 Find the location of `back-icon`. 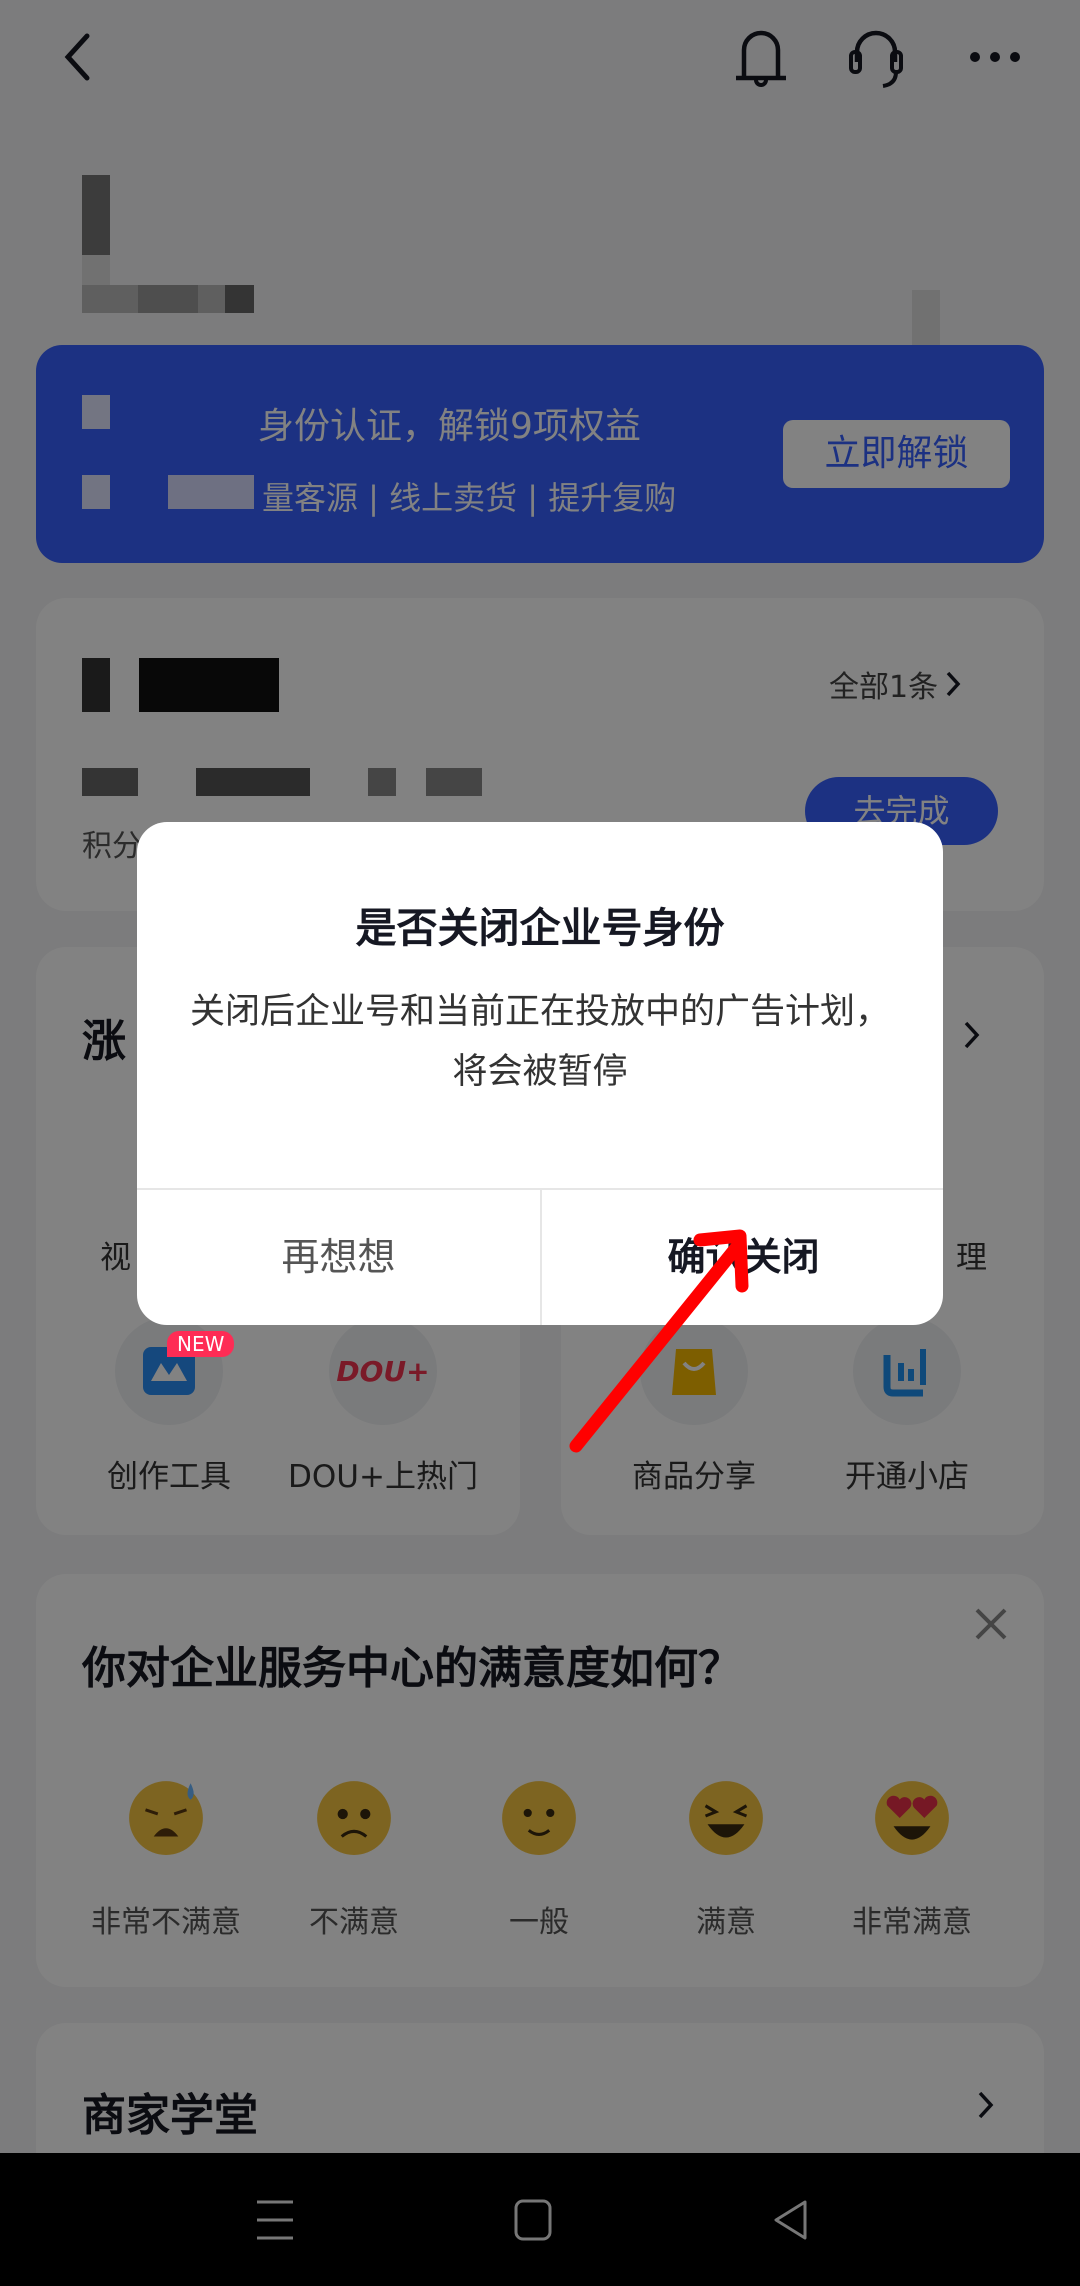

back-icon is located at coordinates (791, 2220).